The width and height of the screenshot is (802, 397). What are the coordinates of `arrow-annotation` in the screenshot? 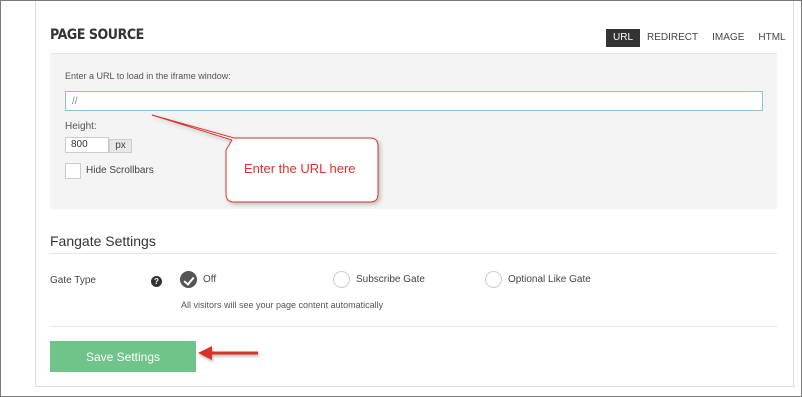 It's located at (228, 353).